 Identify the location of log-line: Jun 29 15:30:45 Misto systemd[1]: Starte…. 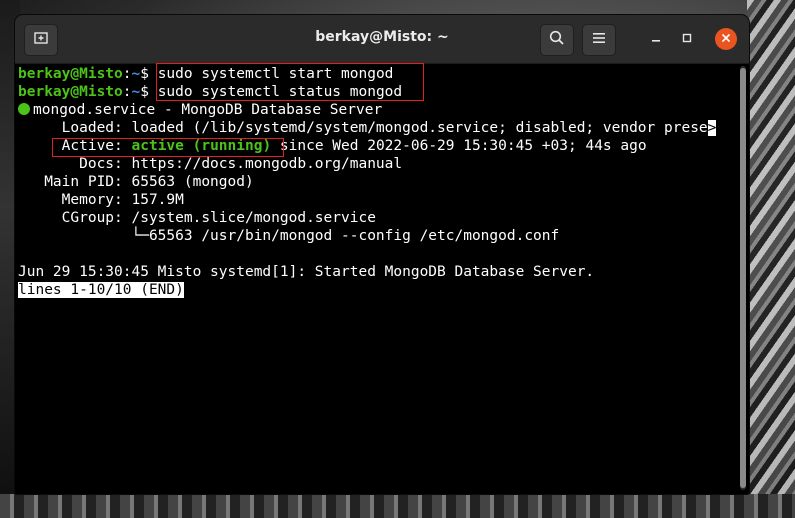
(306, 272).